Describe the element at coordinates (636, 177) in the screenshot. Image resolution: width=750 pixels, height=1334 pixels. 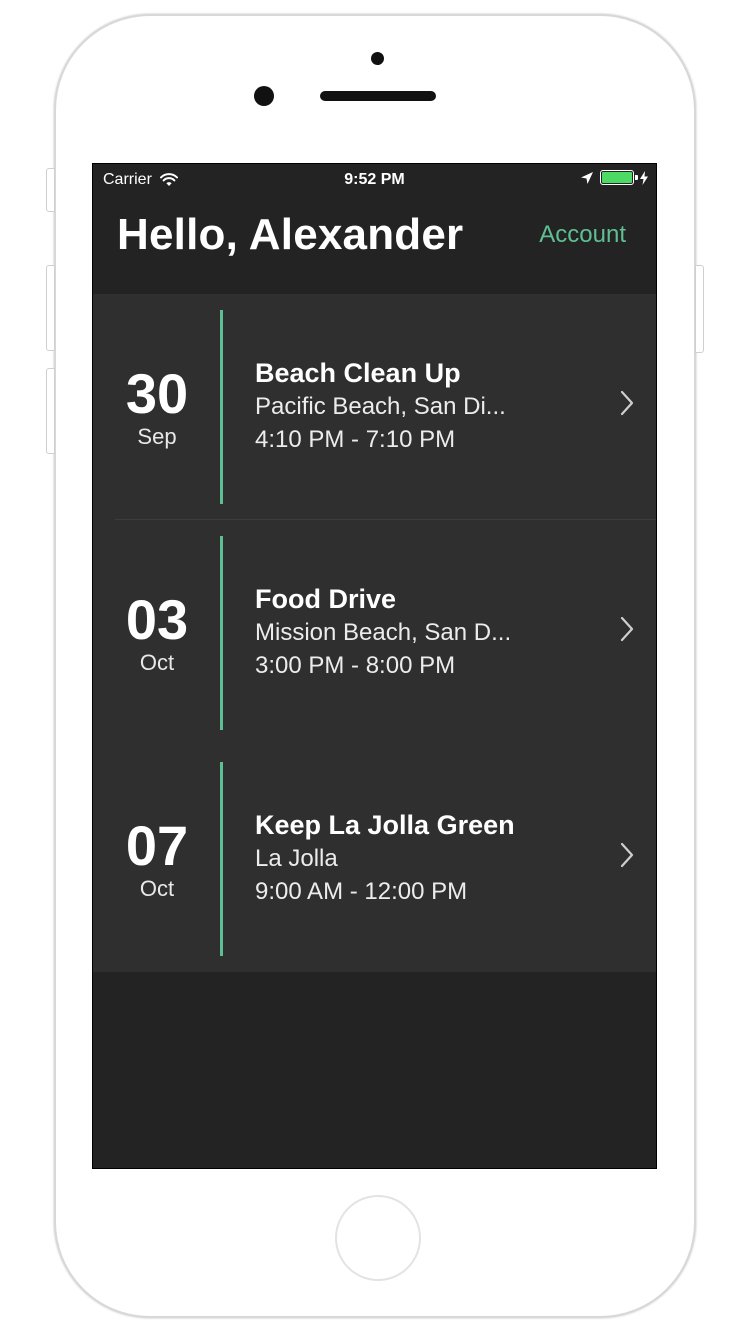
I see `battery-tip` at that location.